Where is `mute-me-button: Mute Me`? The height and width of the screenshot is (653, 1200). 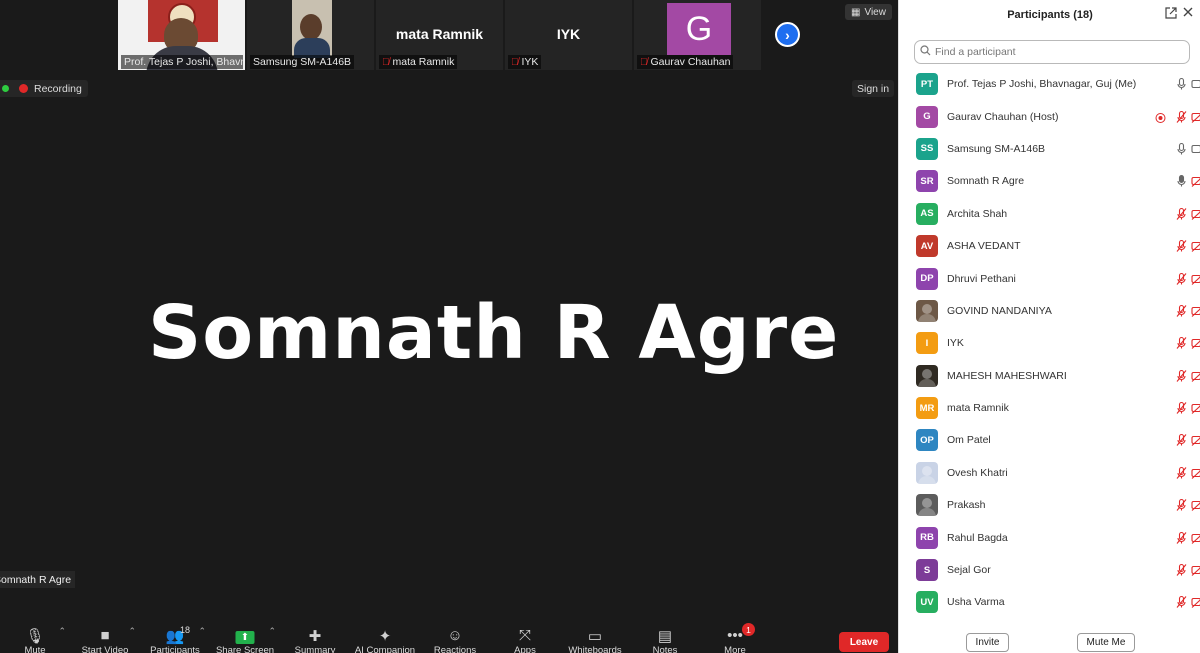 mute-me-button: Mute Me is located at coordinates (1106, 642).